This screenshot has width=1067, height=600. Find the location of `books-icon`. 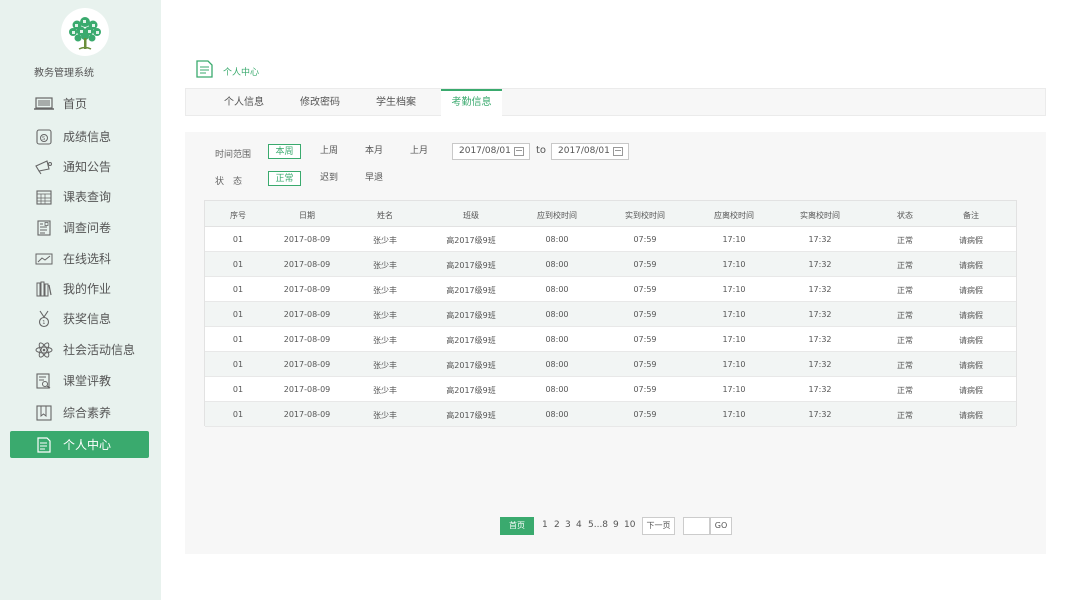

books-icon is located at coordinates (44, 289).